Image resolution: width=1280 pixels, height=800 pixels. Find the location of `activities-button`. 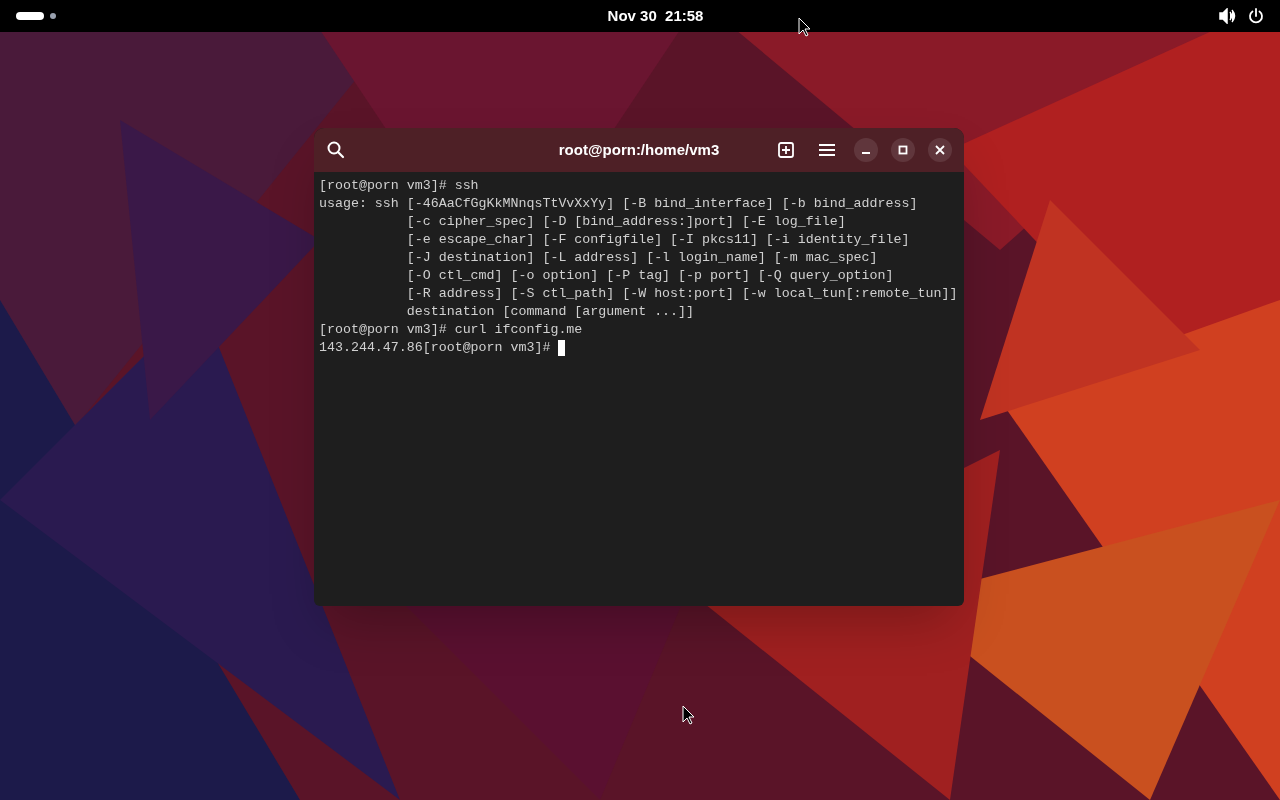

activities-button is located at coordinates (36, 16).